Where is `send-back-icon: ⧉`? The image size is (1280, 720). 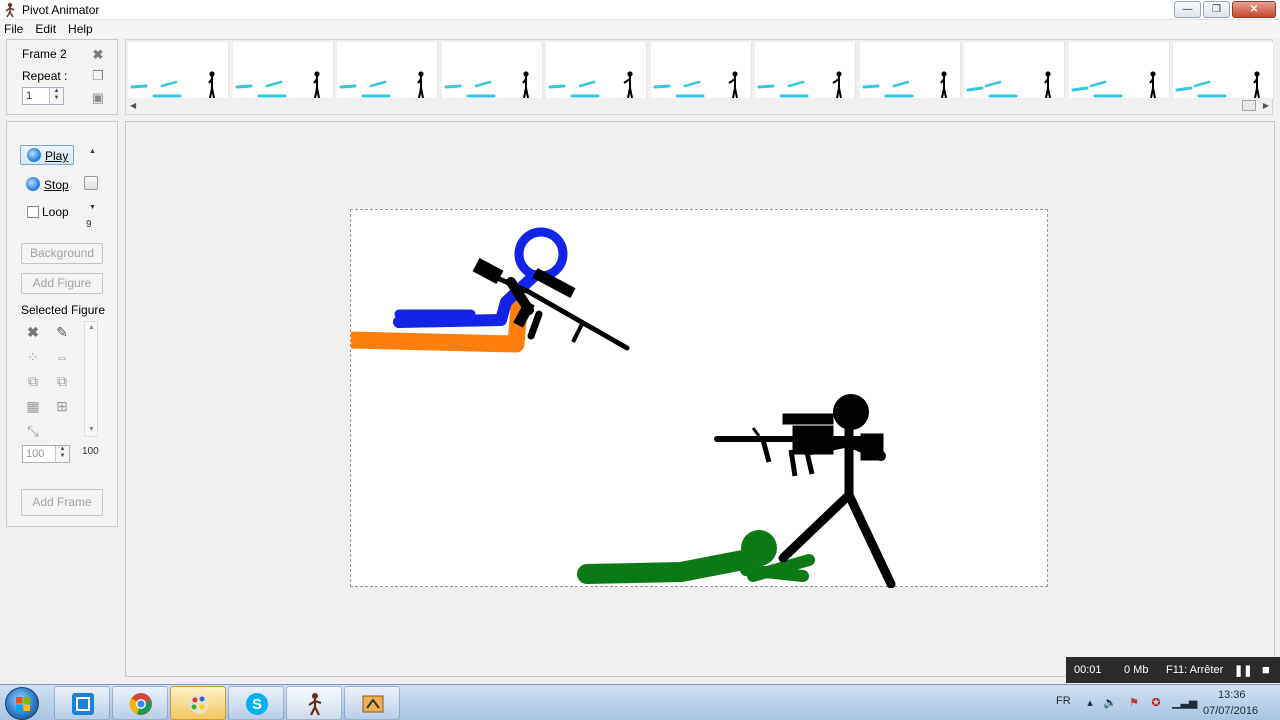
send-back-icon: ⧉ is located at coordinates (62, 381).